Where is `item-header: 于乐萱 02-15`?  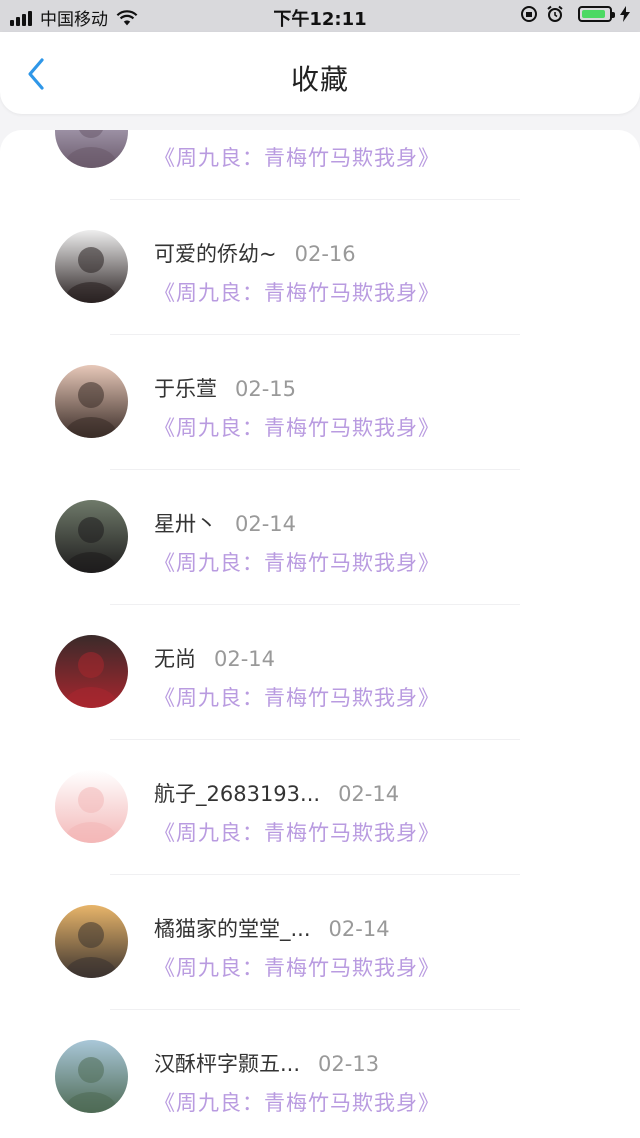 item-header: 于乐萱 02-15 is located at coordinates (225, 388).